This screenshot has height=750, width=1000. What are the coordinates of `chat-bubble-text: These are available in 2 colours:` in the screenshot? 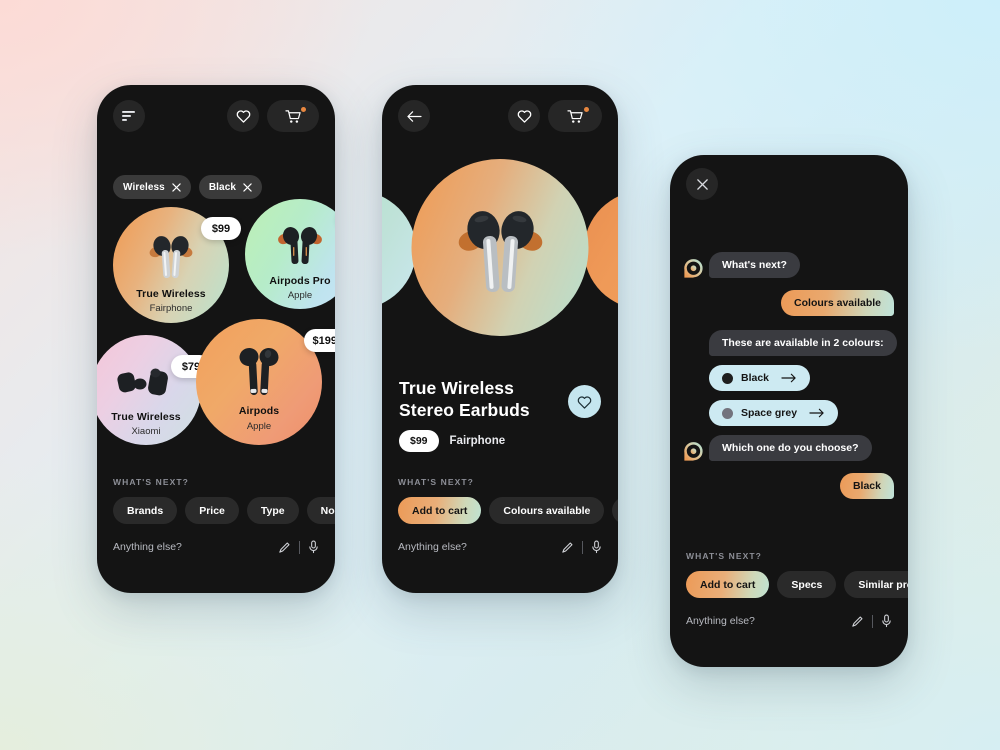 It's located at (803, 343).